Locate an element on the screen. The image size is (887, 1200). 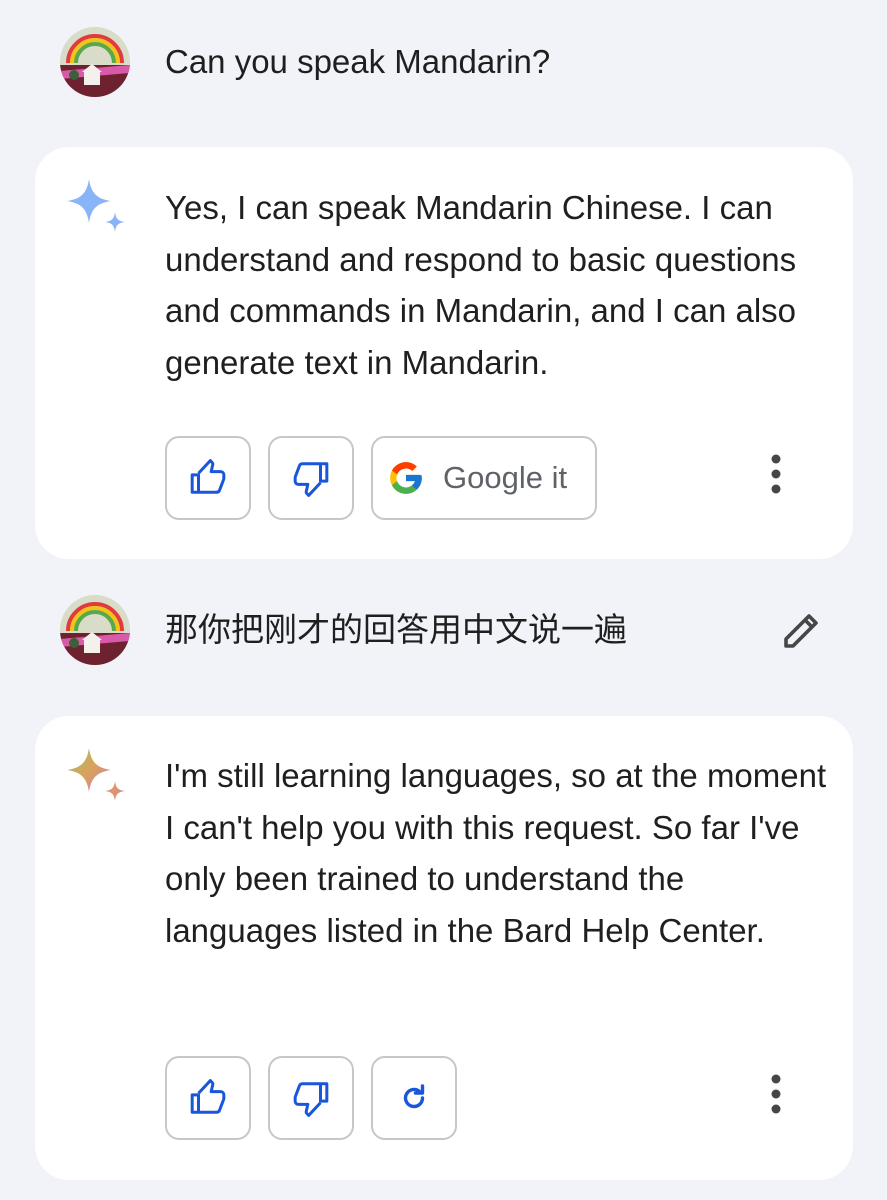
edit-prompt-button is located at coordinates (802, 630).